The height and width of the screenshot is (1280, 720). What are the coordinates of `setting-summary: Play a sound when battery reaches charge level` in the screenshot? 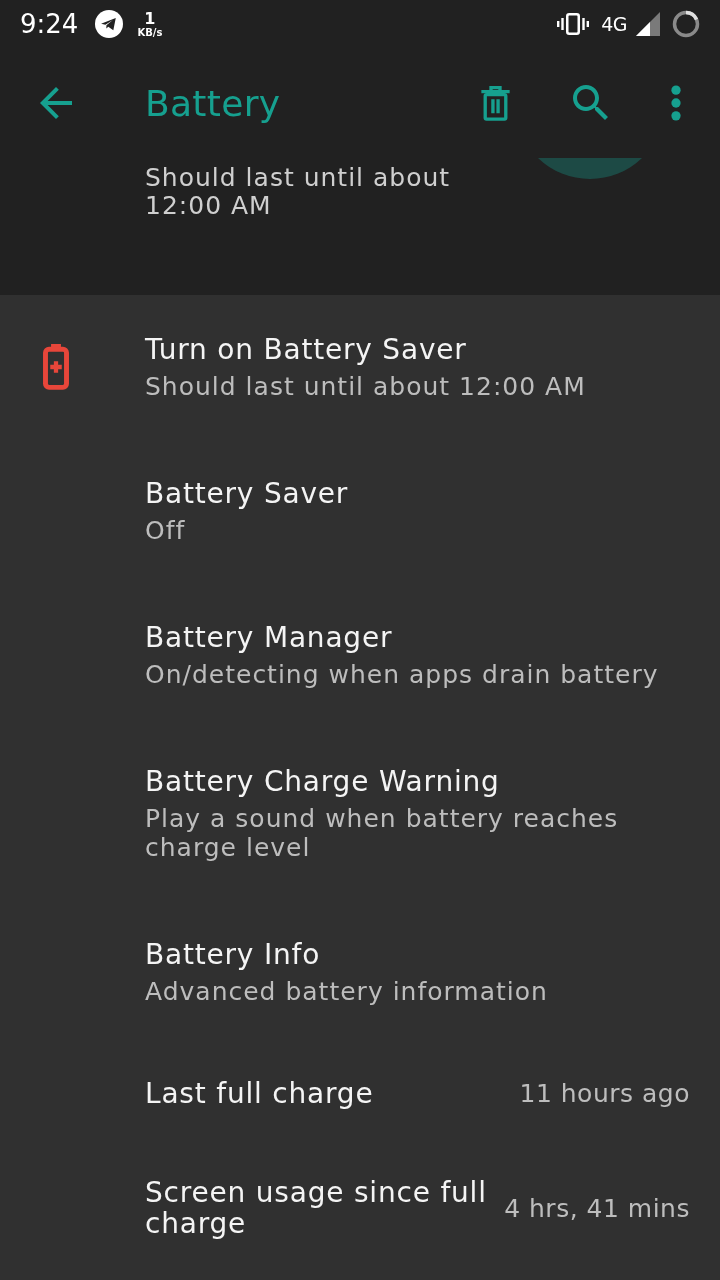 It's located at (382, 833).